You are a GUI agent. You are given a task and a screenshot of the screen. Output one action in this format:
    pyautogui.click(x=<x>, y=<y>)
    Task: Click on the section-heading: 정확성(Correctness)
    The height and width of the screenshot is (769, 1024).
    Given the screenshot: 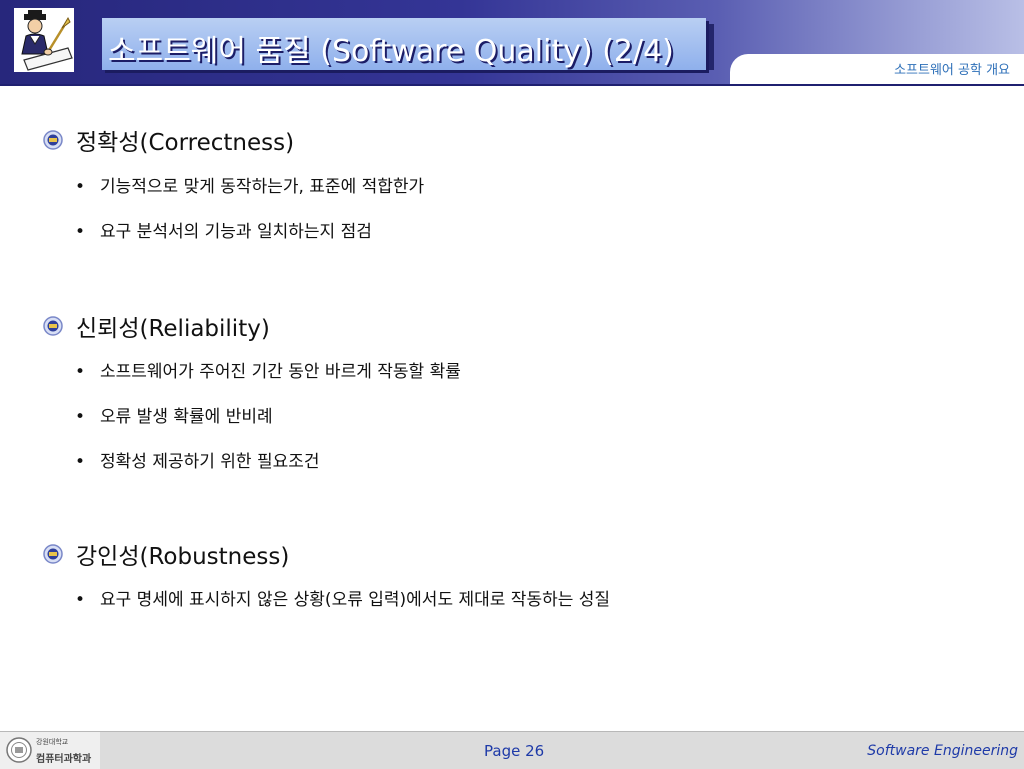 What is the action you would take?
    pyautogui.click(x=233, y=140)
    